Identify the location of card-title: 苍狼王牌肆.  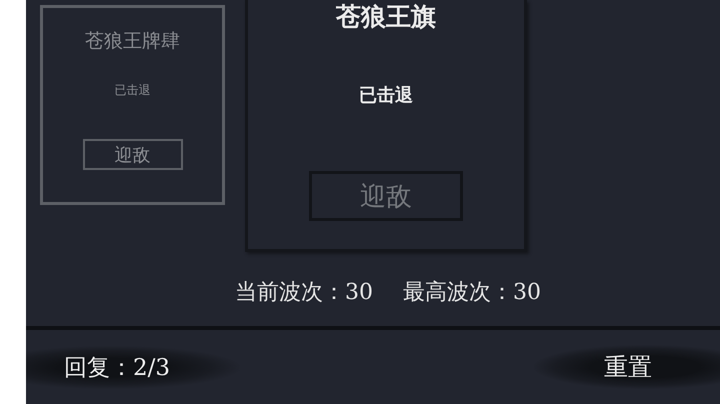
(132, 41).